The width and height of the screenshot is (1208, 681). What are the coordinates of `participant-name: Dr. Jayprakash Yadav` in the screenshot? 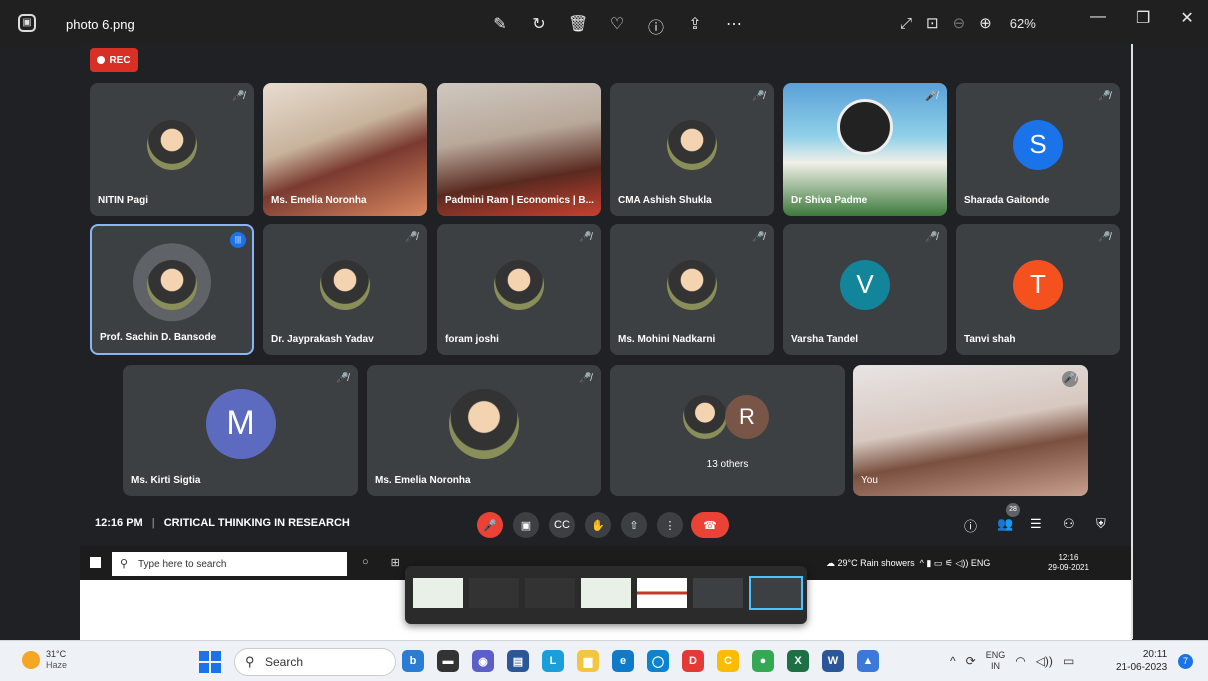 It's located at (322, 339).